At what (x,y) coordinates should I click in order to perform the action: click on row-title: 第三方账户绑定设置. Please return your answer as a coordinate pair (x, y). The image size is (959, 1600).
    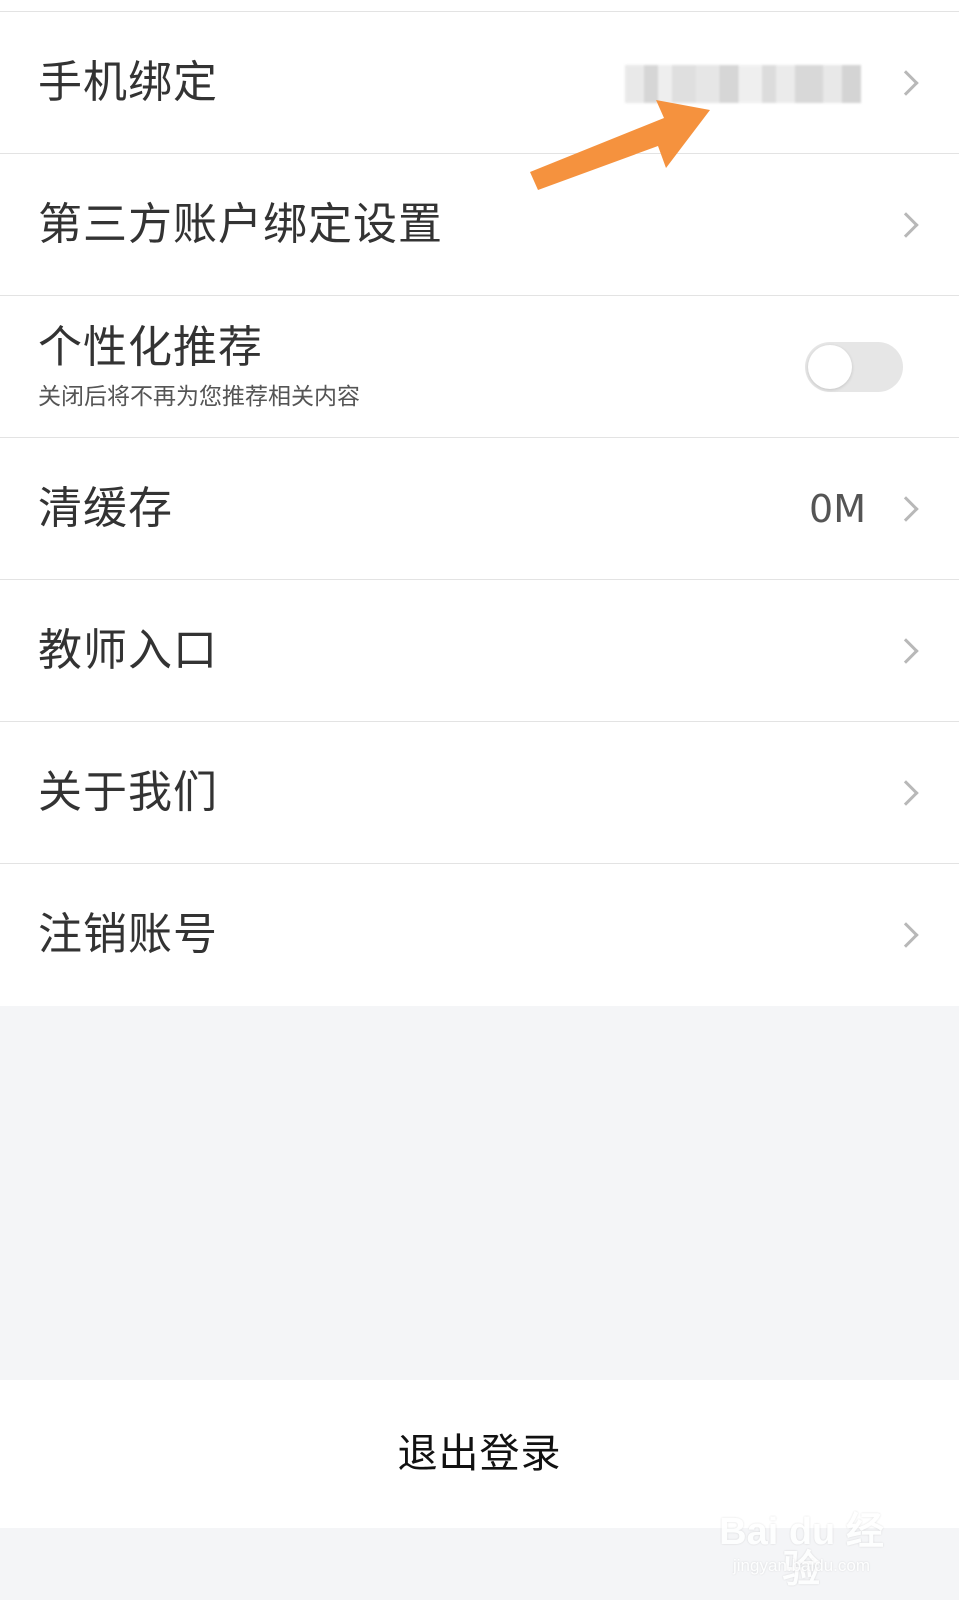
    Looking at the image, I should click on (240, 224).